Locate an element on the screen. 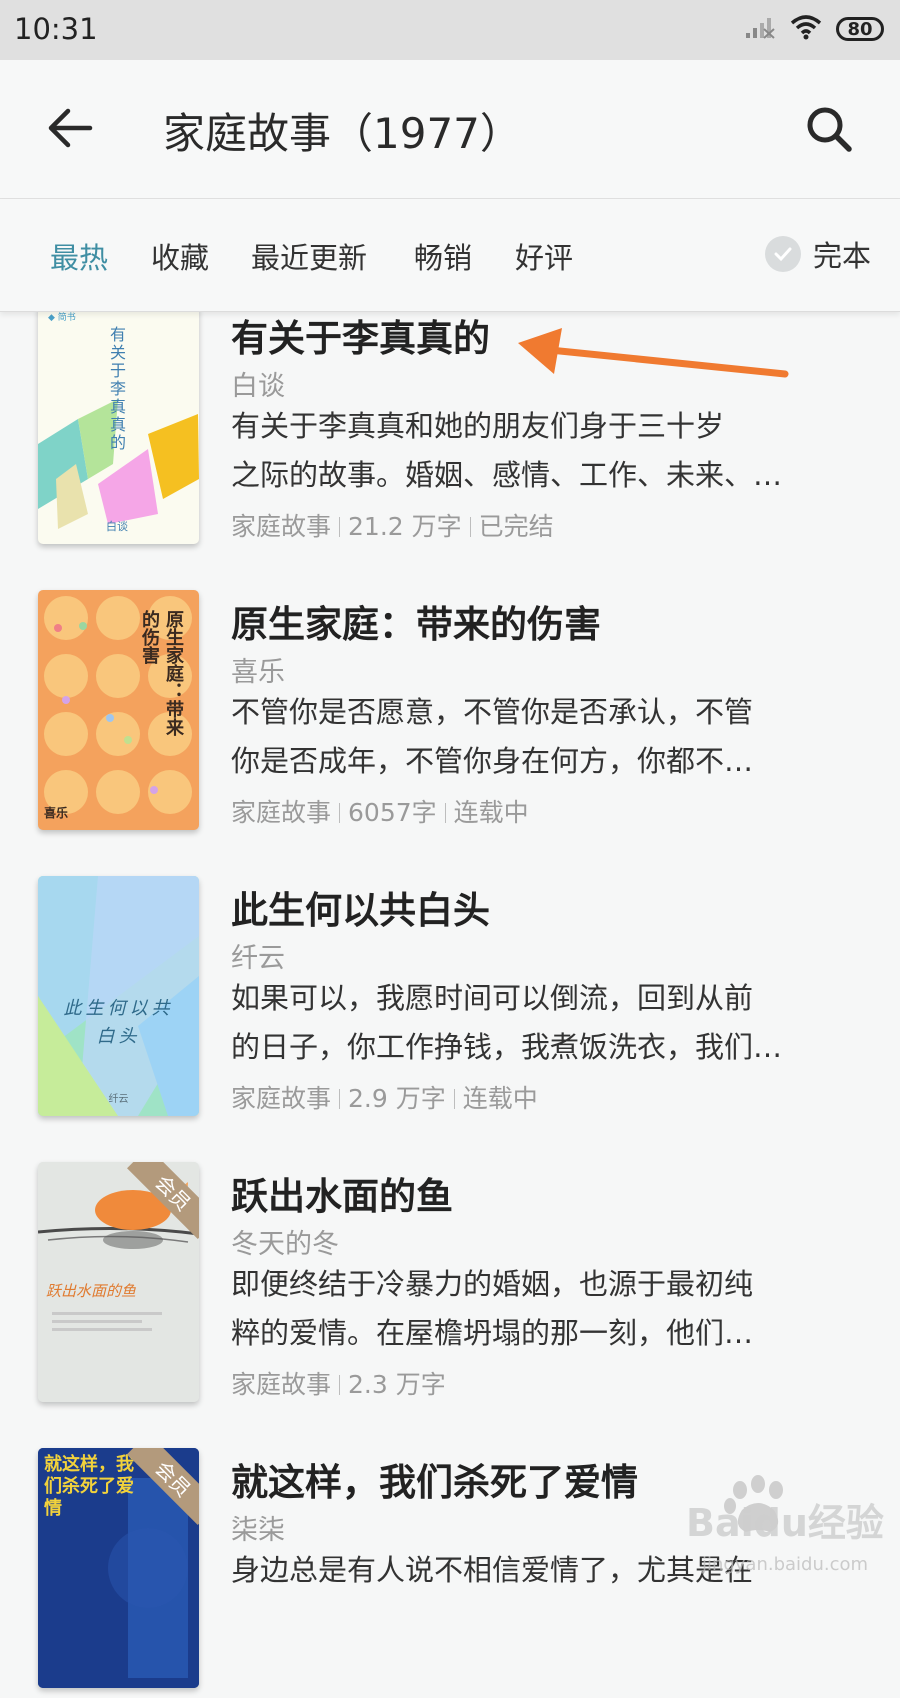  complete-filter-label: 完本 is located at coordinates (842, 256).